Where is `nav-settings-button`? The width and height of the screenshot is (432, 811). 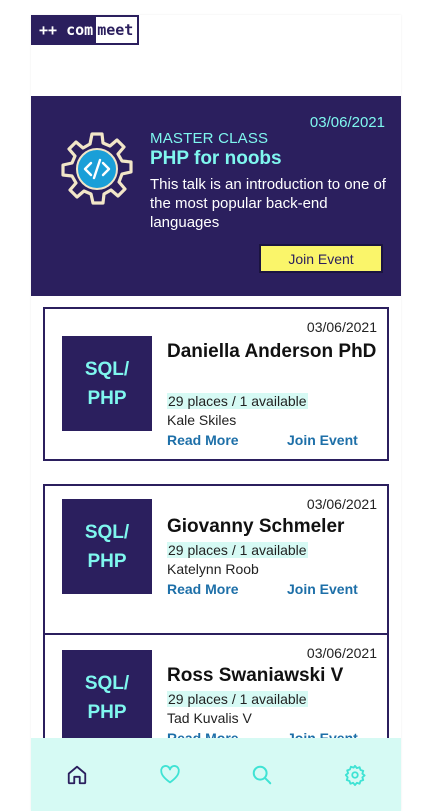 nav-settings-button is located at coordinates (355, 775).